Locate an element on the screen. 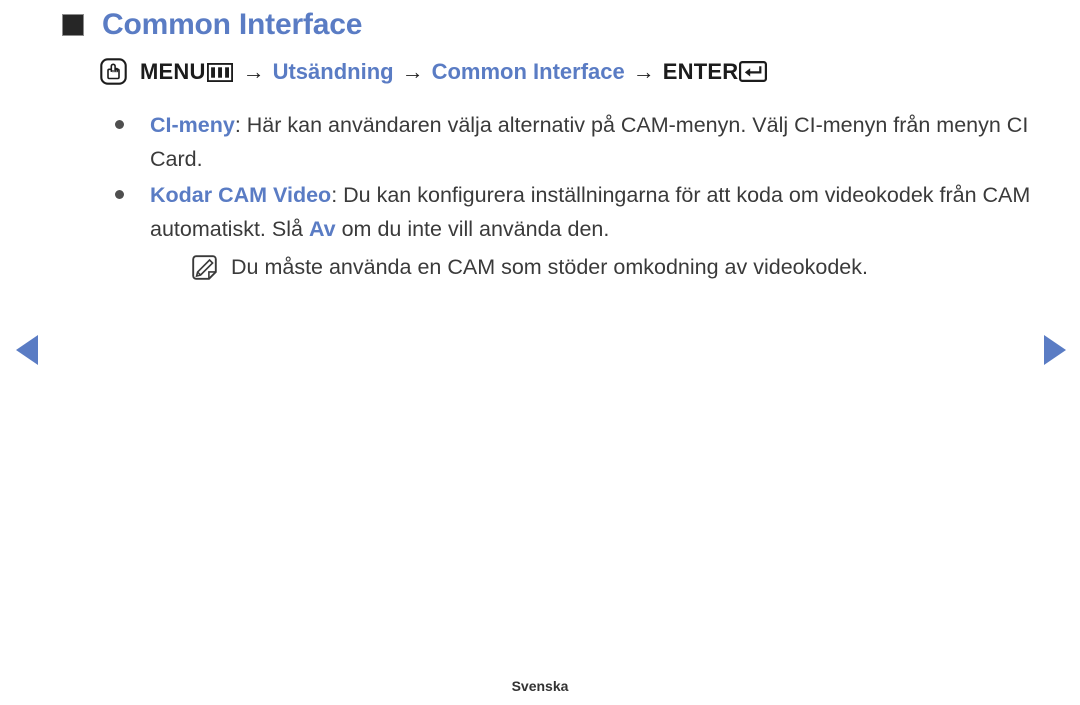 The height and width of the screenshot is (705, 1080). path-arrow-1: → is located at coordinates (253, 71).